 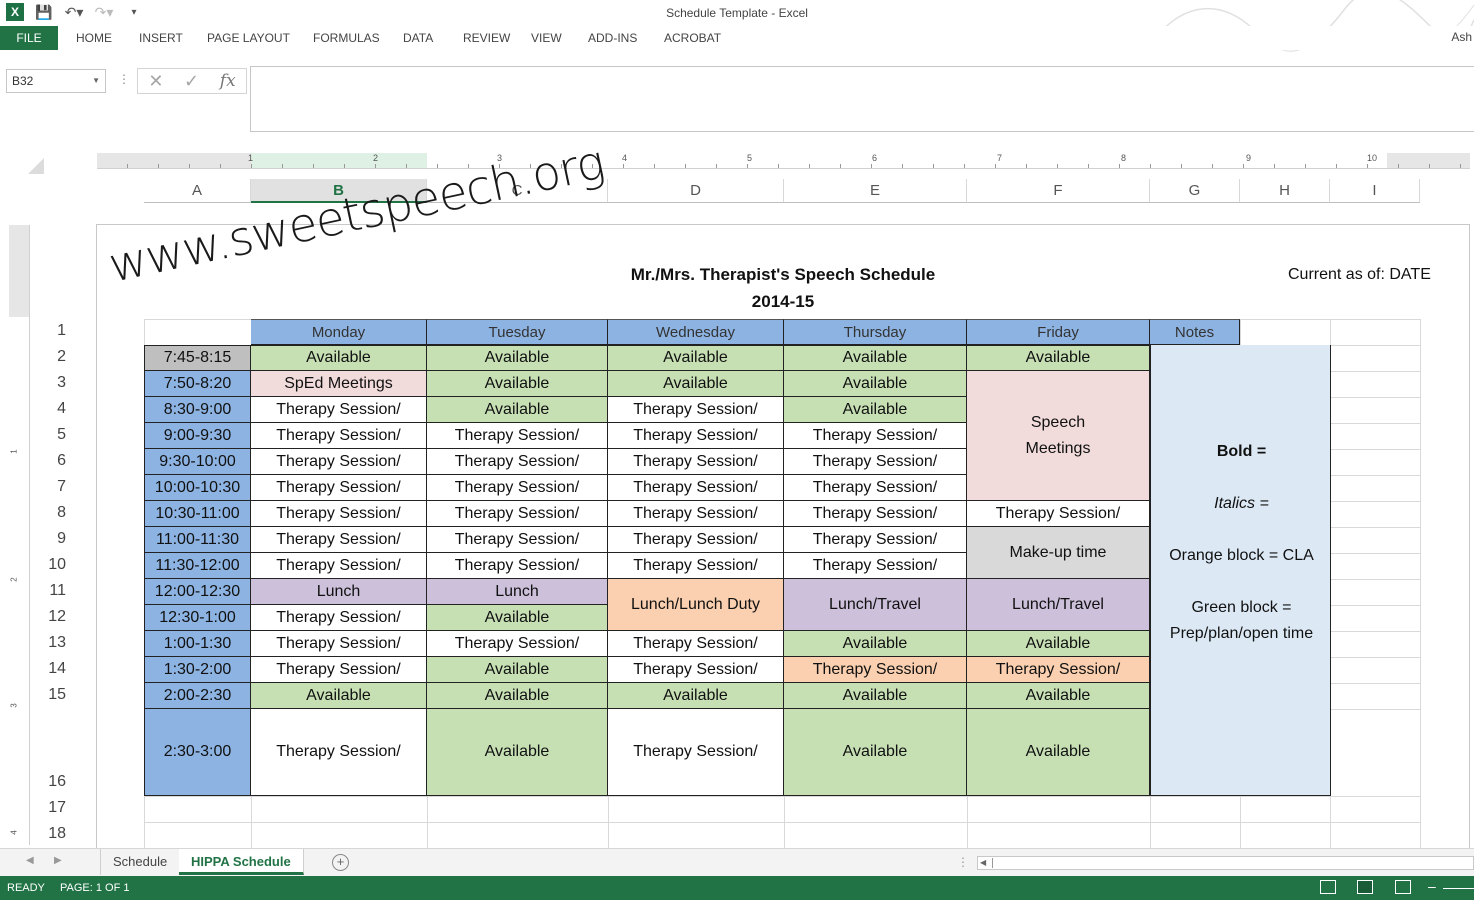 What do you see at coordinates (155, 81) in the screenshot?
I see `cancel-entry-icon: ✕` at bounding box center [155, 81].